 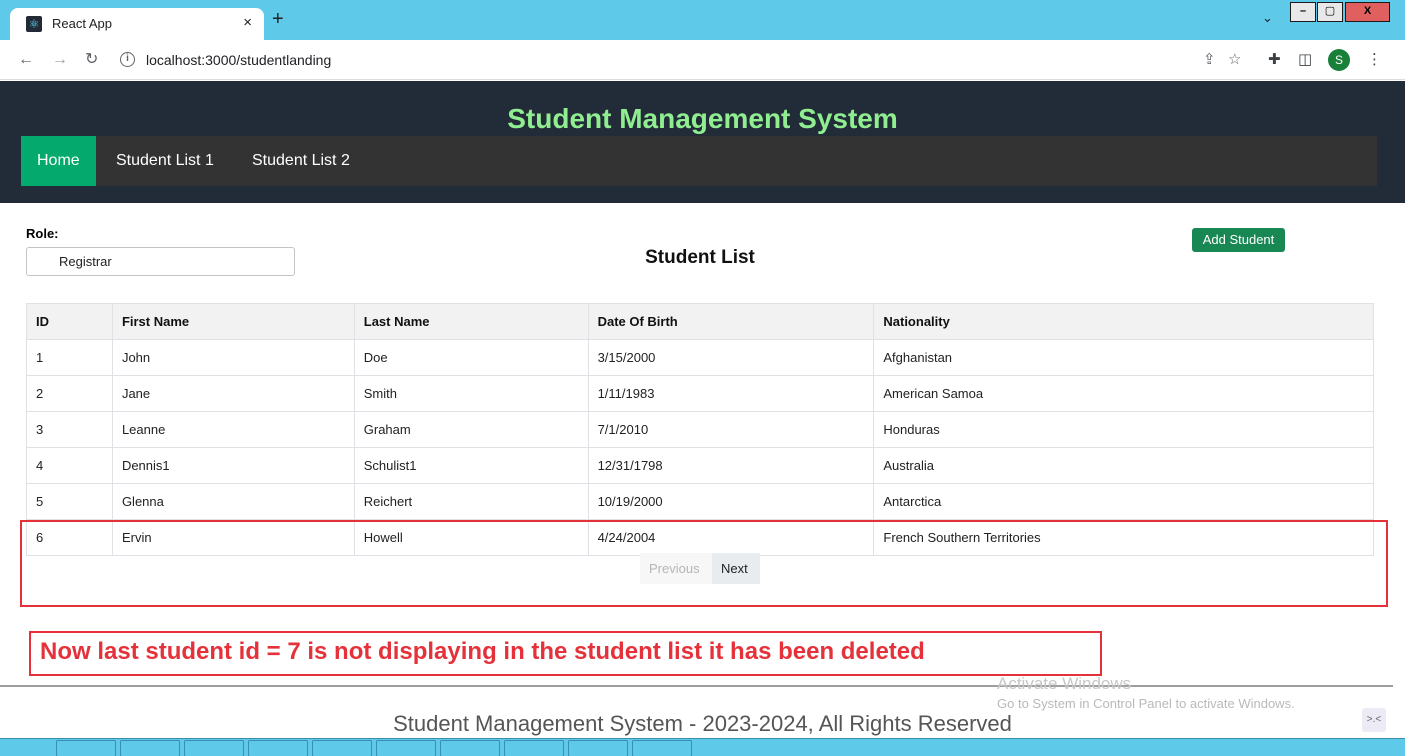 I want to click on role-label: Role:, so click(x=42, y=233).